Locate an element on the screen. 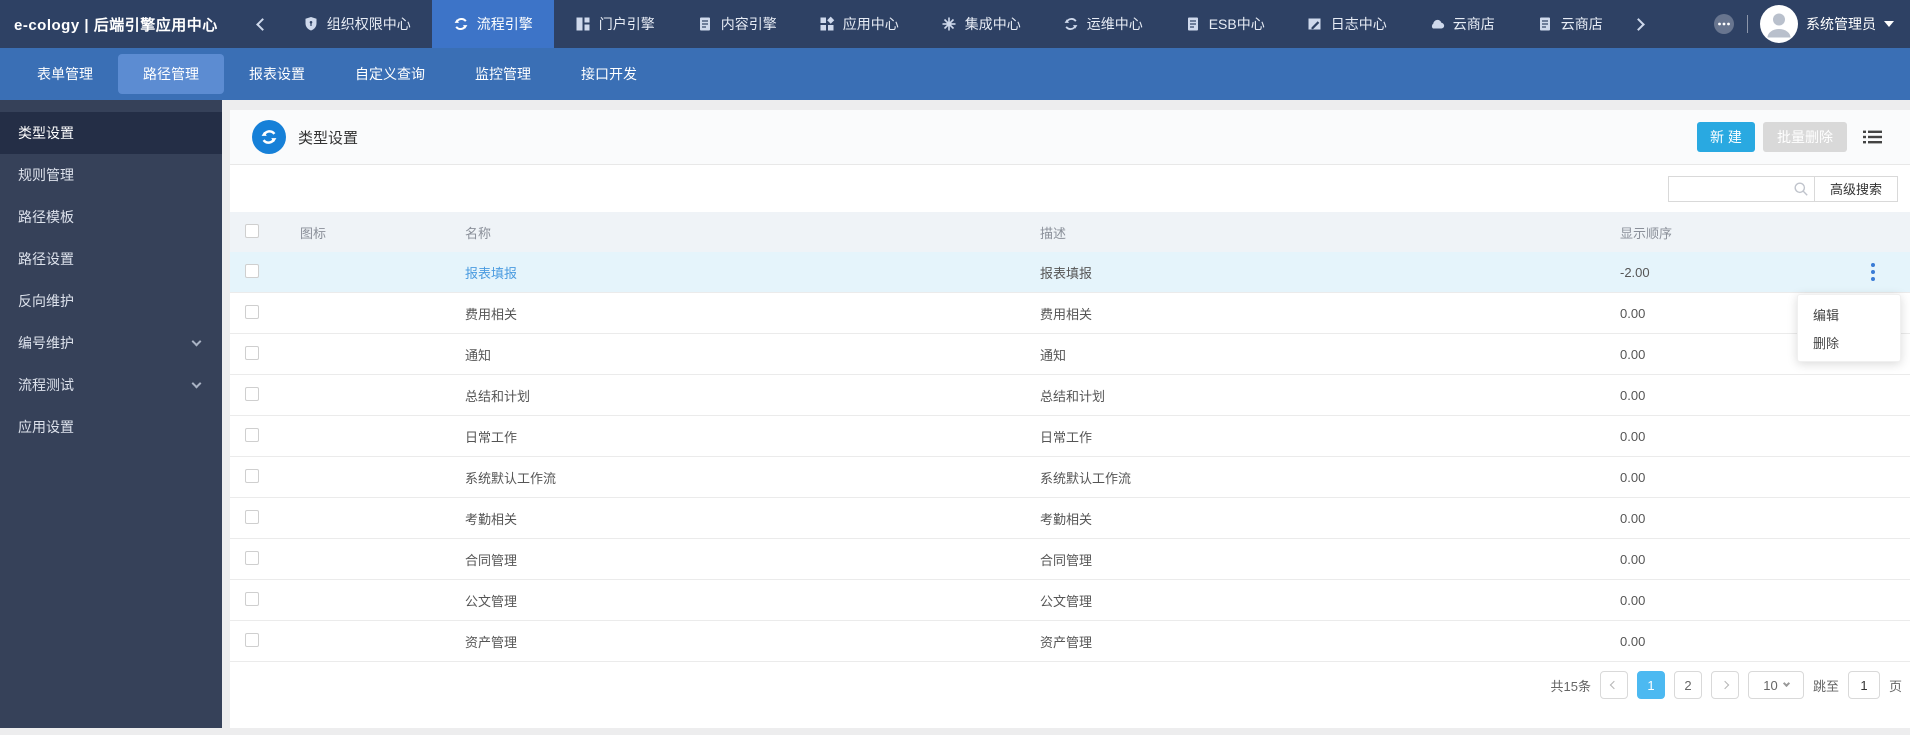  top-nav-content-engine: 内容引擎 is located at coordinates (737, 24).